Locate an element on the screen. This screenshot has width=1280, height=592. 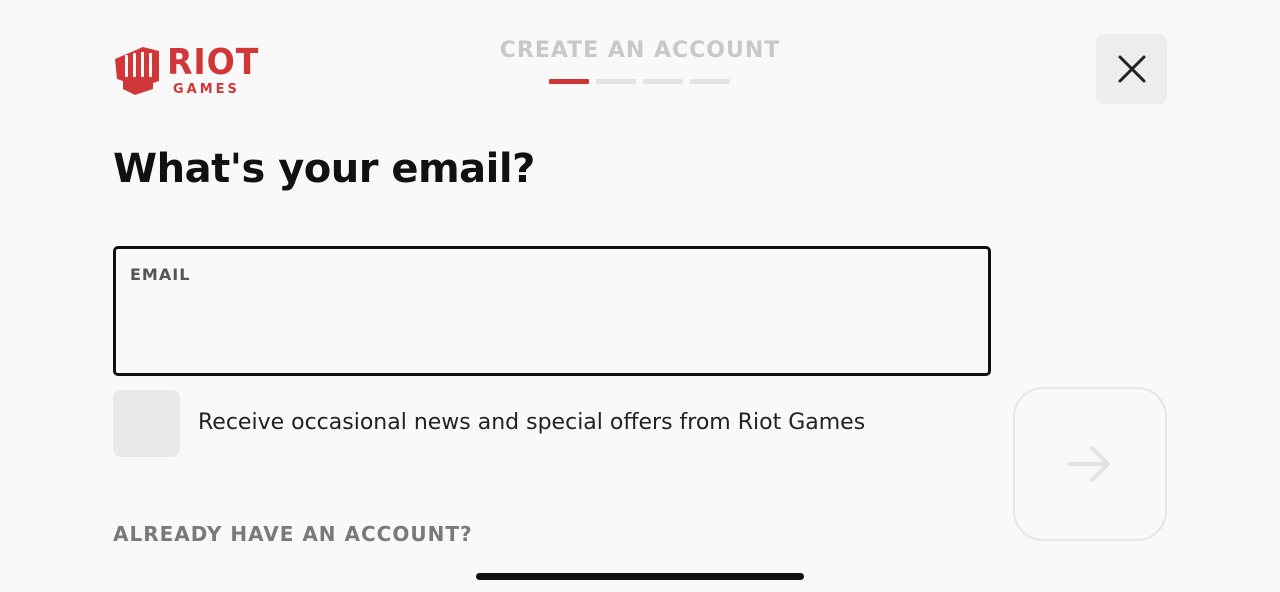
progress-indicator is located at coordinates (639, 81).